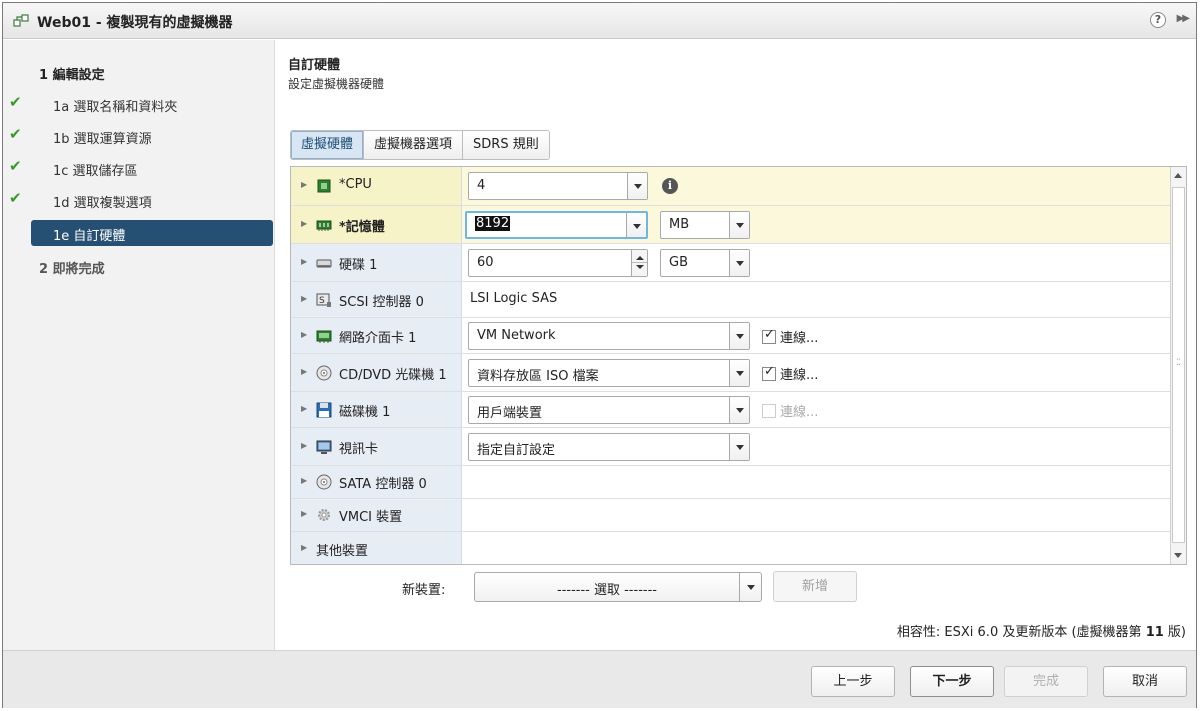 Image resolution: width=1200 pixels, height=711 pixels. What do you see at coordinates (816, 224) in the screenshot?
I see `hw-value-cell: 8192 MB` at bounding box center [816, 224].